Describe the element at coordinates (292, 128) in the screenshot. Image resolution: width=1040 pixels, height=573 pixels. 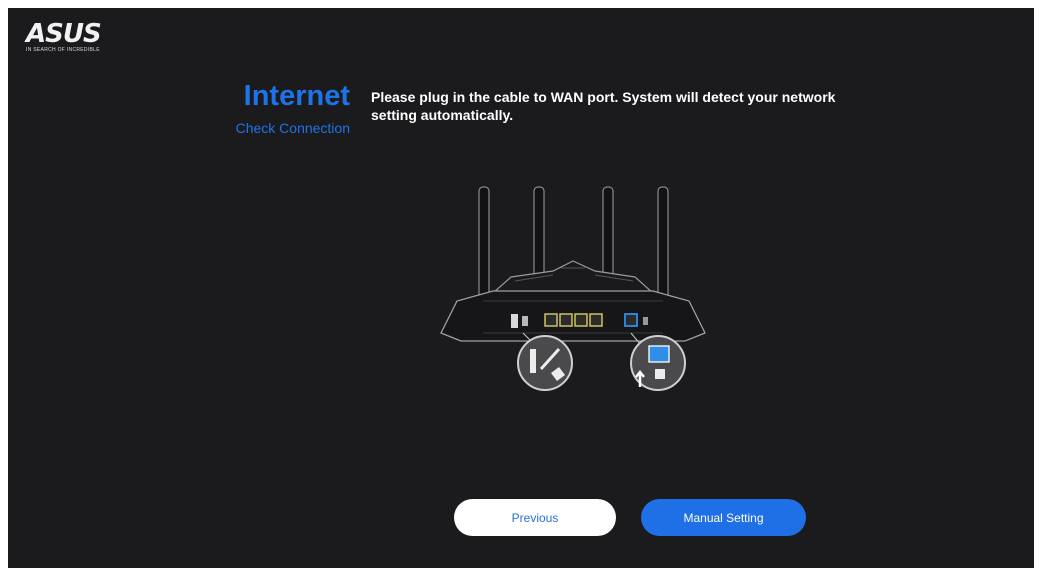
I see `page-subtitle: Check Connection` at that location.